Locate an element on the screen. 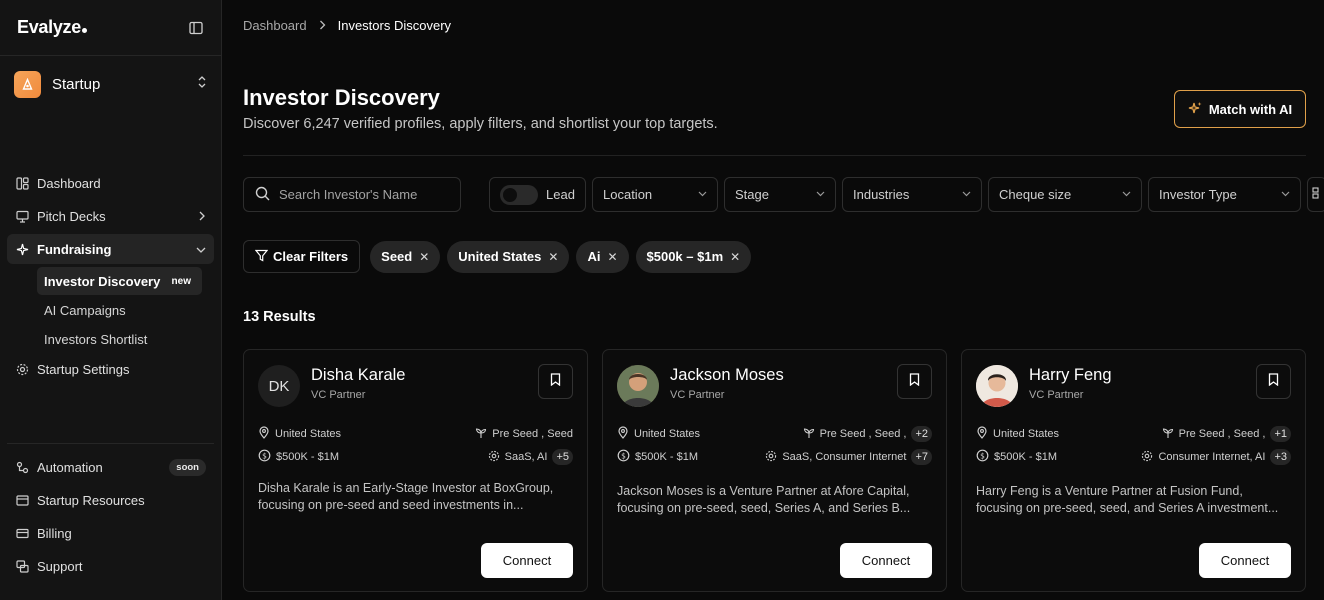 The width and height of the screenshot is (1324, 600). cheque-size-select: Cheque size is located at coordinates (1065, 194).